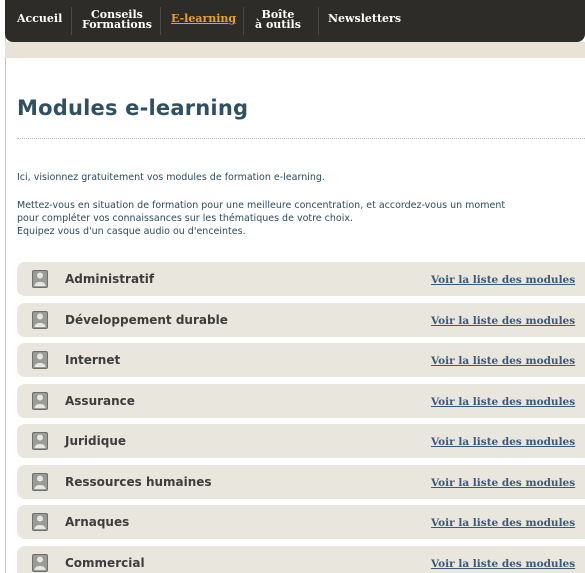 This screenshot has height=573, width=585. I want to click on module-row-0: Administratif Voir la liste des modules, so click(301, 279).